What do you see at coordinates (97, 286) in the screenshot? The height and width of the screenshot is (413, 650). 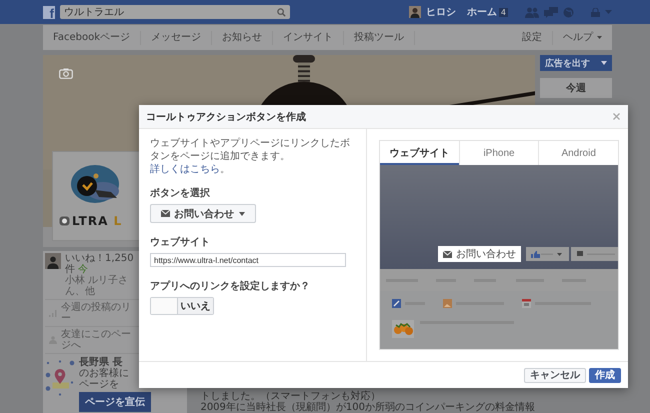 I see `friends-text: 小林 ルリ子さん、他` at bounding box center [97, 286].